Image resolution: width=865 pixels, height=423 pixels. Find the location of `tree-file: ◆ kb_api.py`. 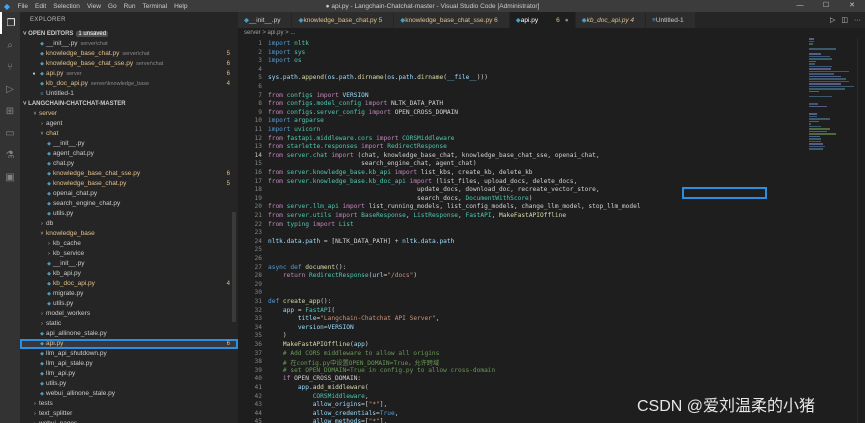

tree-file: ◆ kb_api.py is located at coordinates (129, 274).